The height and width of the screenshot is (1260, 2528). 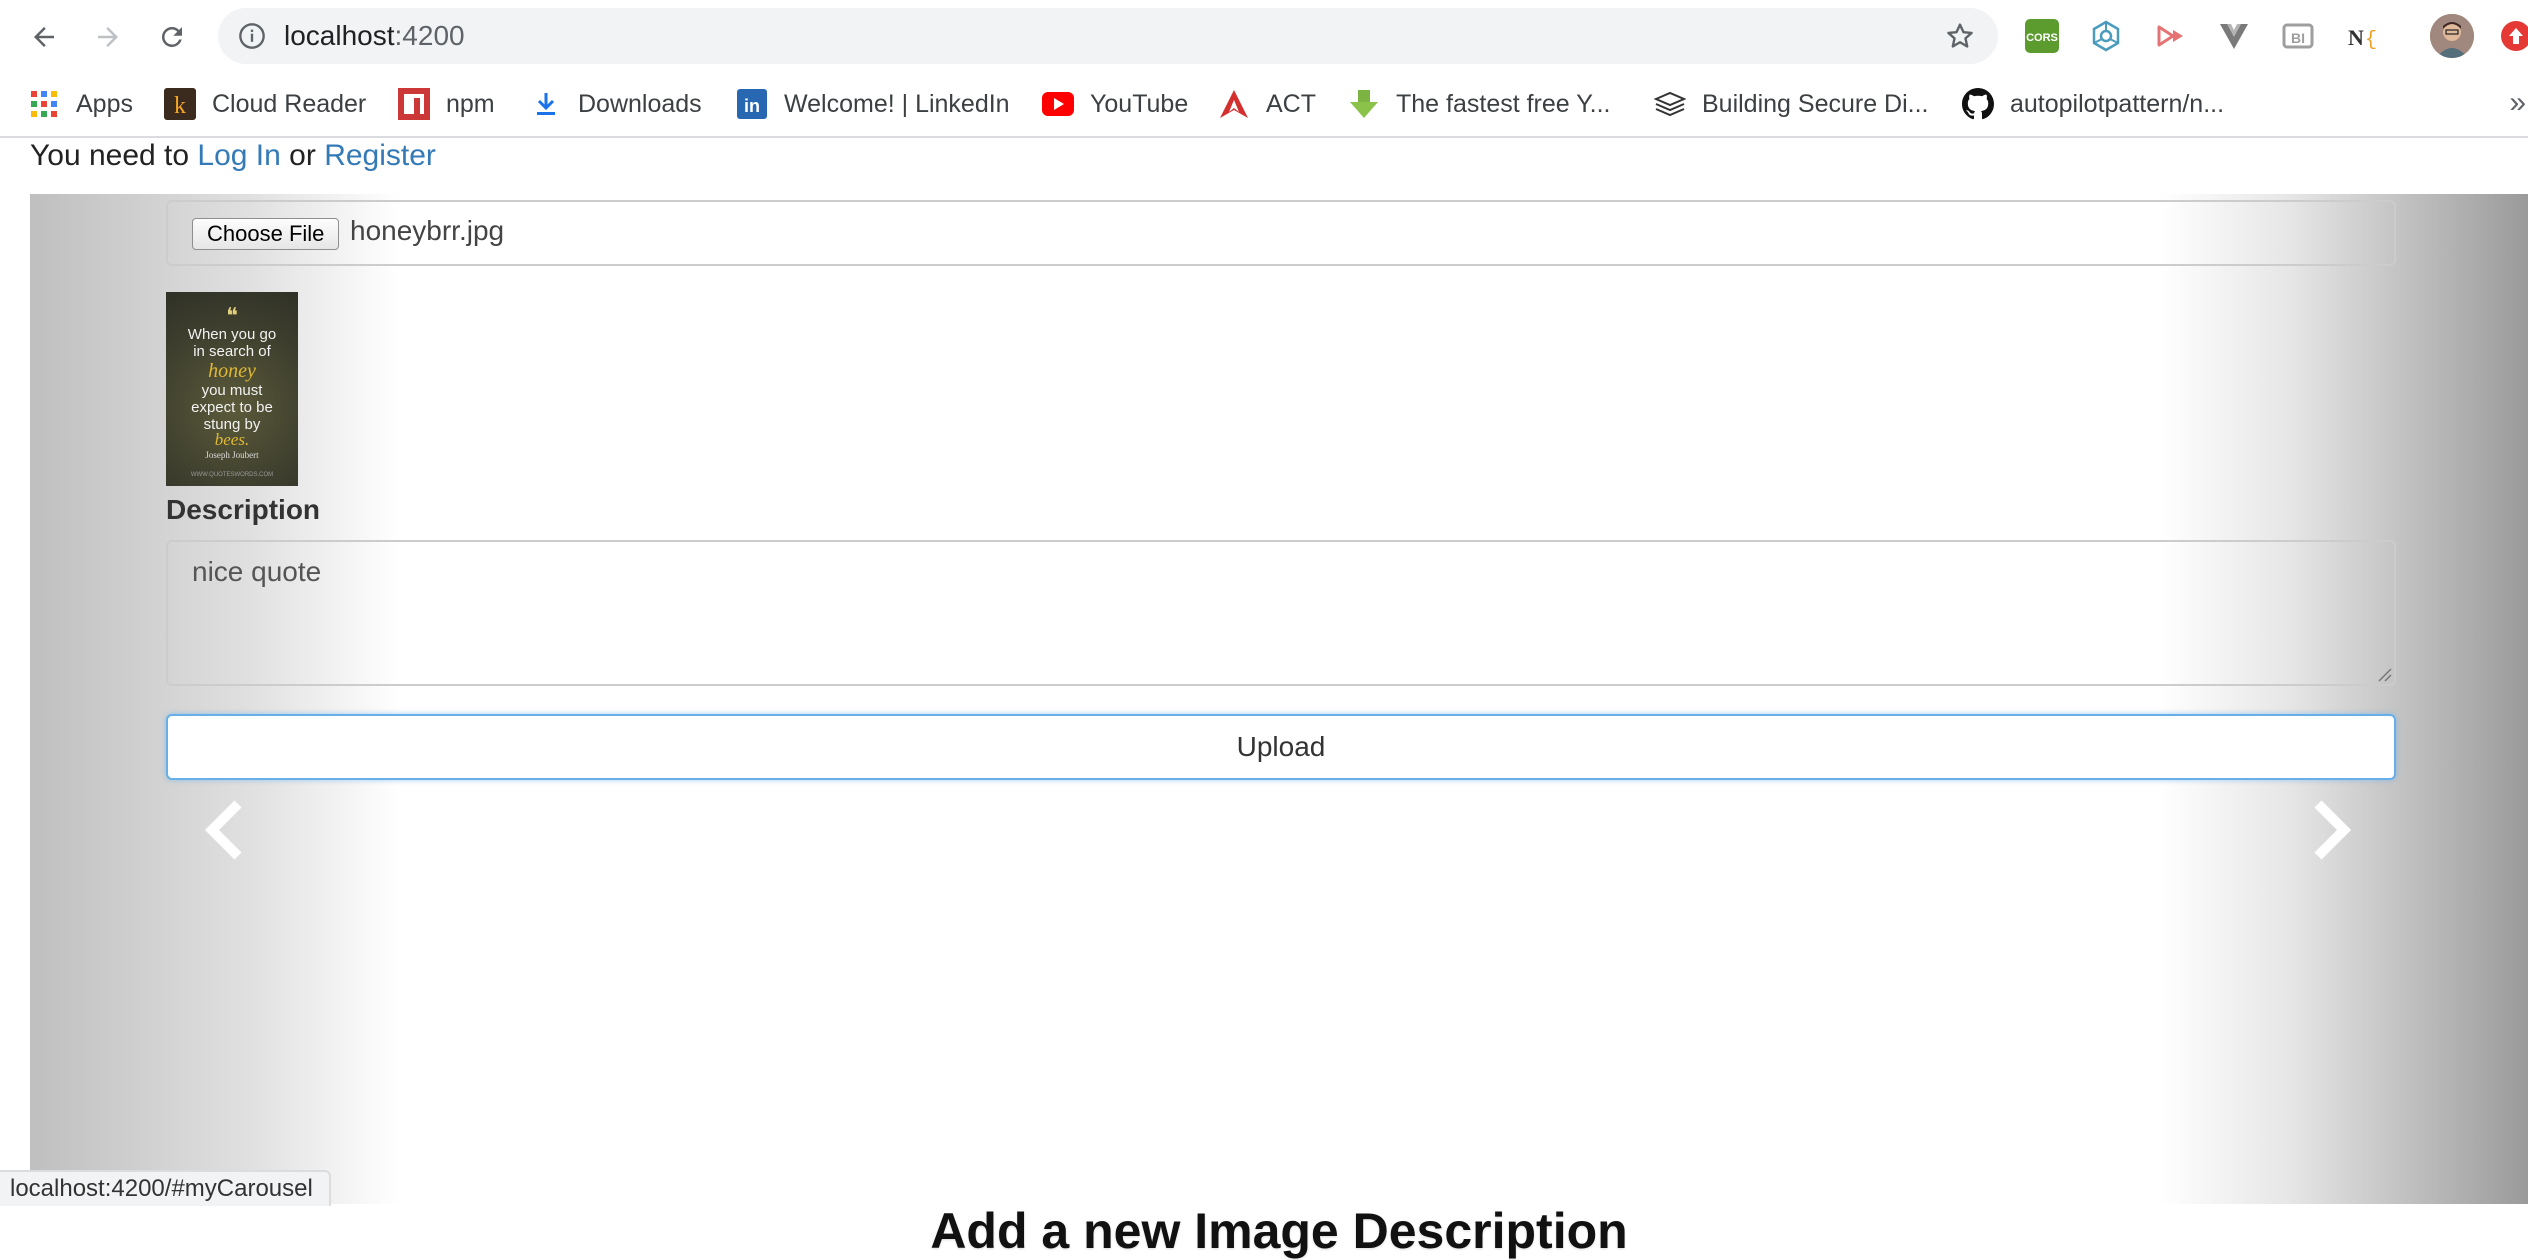 I want to click on bookmark-linkedin: in Welcome! | LinkedIn, so click(x=873, y=104).